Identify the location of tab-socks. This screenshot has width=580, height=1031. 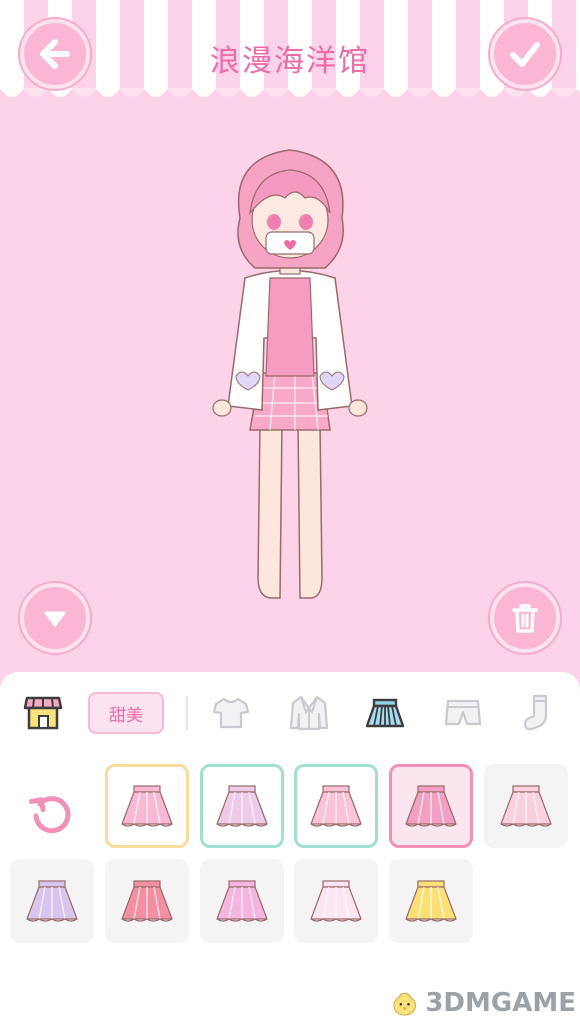
(539, 713).